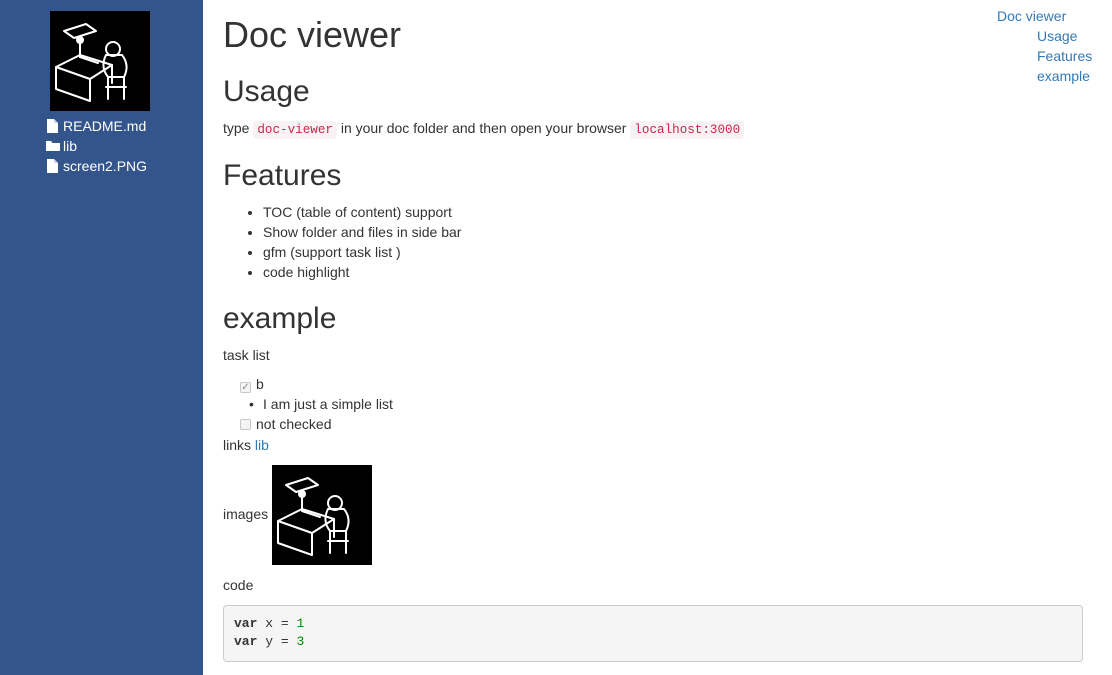 This screenshot has width=1112, height=675. What do you see at coordinates (100, 61) in the screenshot?
I see `logo-image` at bounding box center [100, 61].